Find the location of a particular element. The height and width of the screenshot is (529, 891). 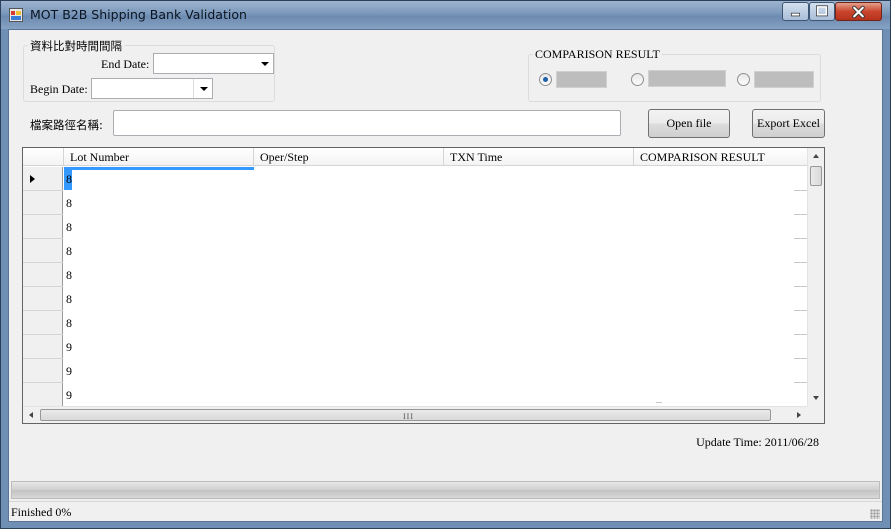

current-row-arrow-icon is located at coordinates (32, 179).